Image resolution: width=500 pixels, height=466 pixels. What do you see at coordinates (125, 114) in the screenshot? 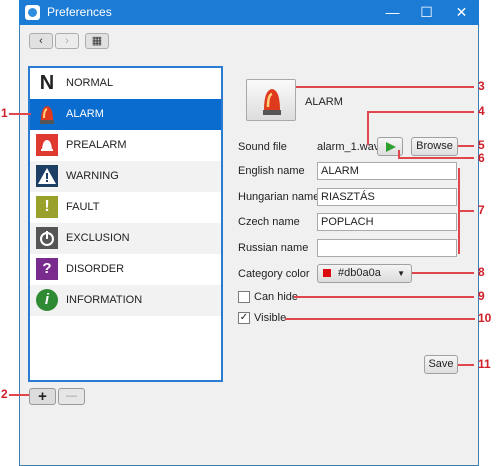
I see `list-item-alarm: ALARM` at bounding box center [125, 114].